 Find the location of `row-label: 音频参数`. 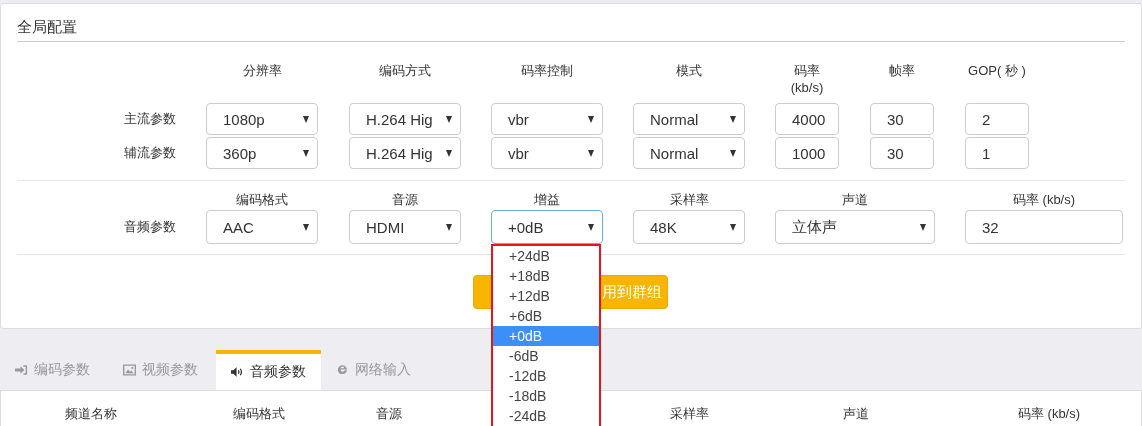

row-label: 音频参数 is located at coordinates (149, 227).